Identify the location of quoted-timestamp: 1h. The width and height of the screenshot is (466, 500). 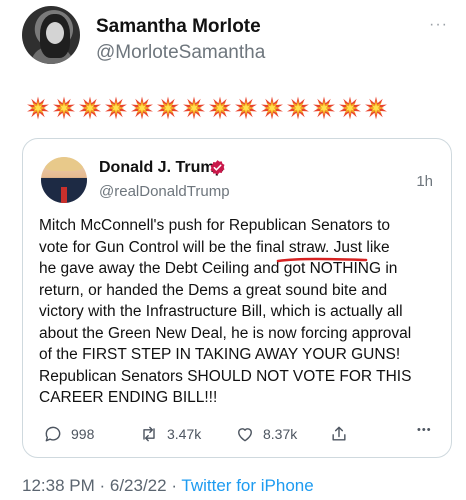
(424, 181).